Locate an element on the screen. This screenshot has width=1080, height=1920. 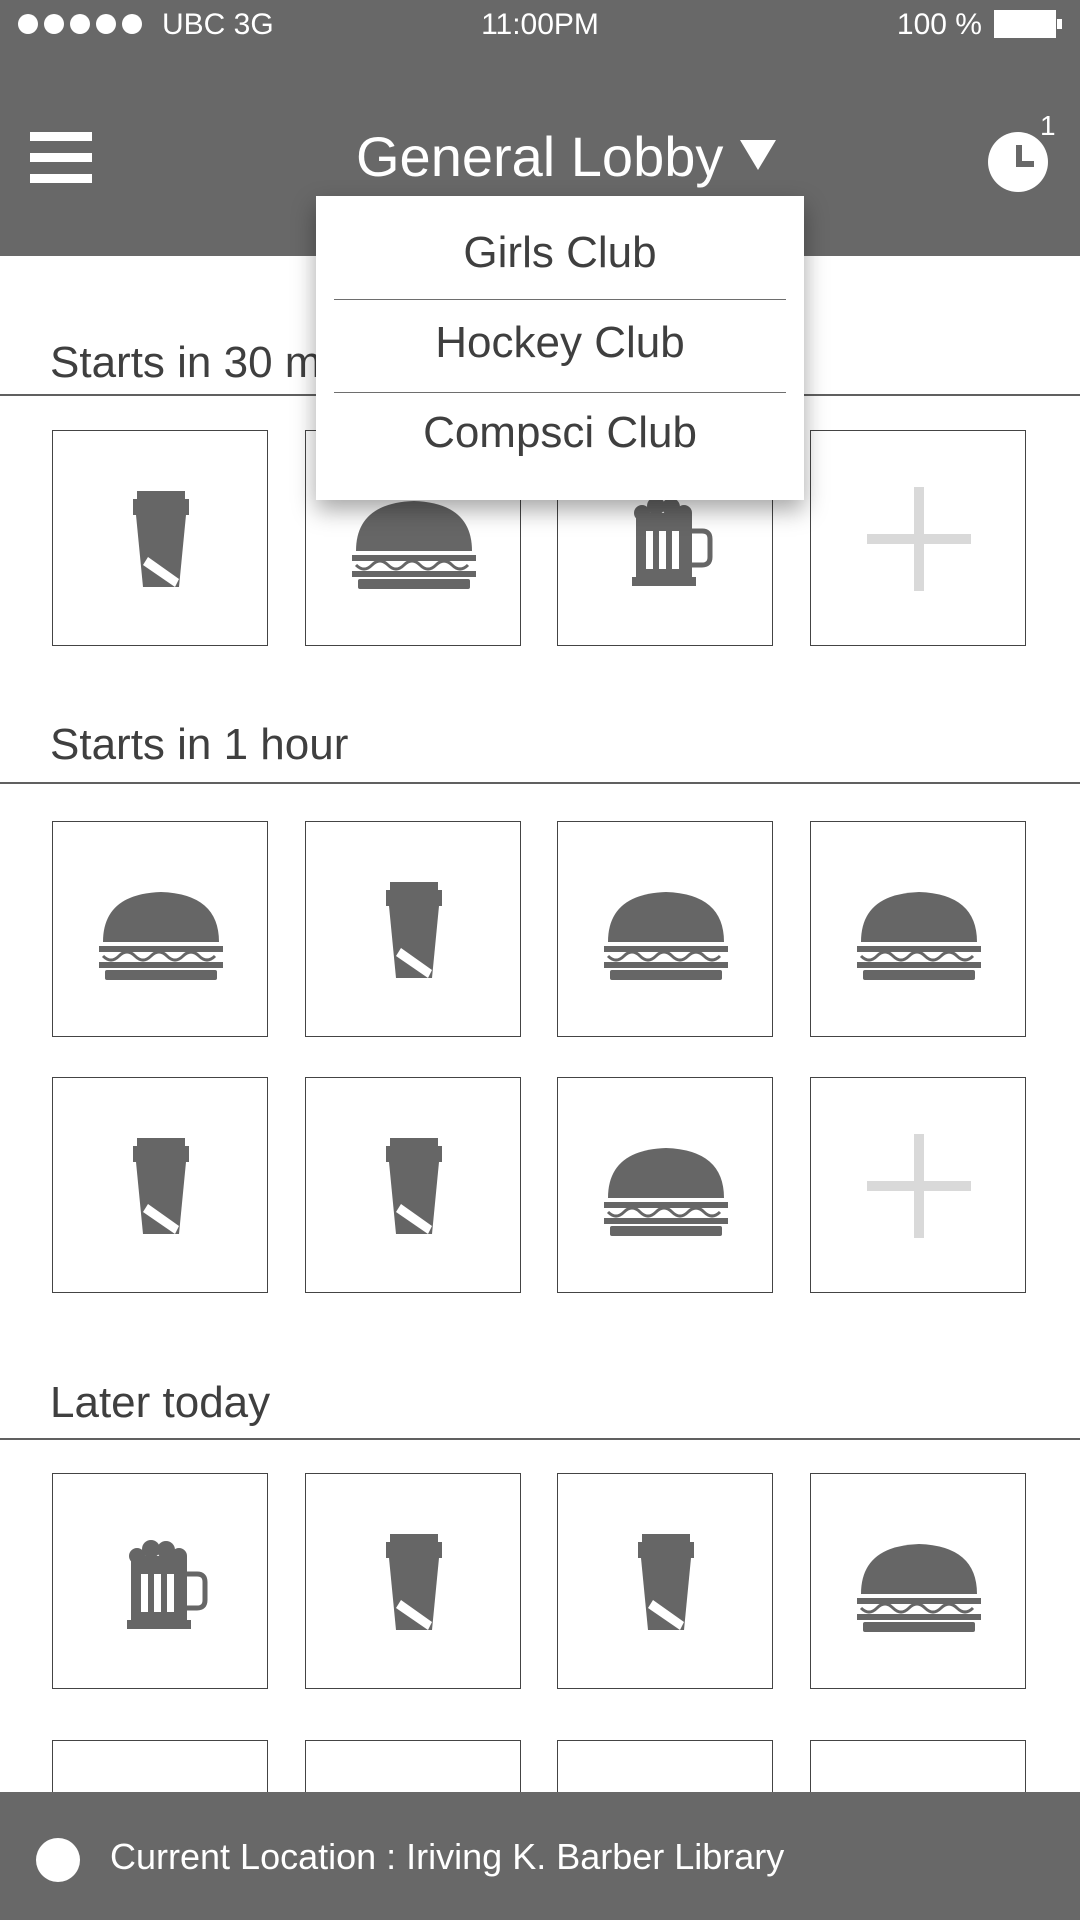
notification-badge: 1 is located at coordinates (1048, 125).